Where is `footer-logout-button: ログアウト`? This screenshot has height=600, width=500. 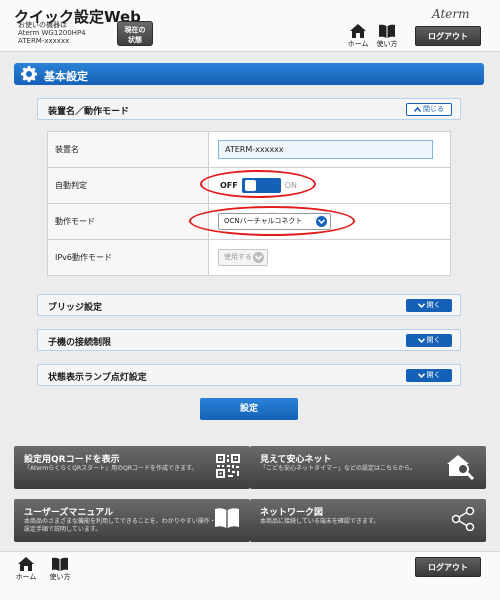
footer-logout-button: ログアウト is located at coordinates (448, 567).